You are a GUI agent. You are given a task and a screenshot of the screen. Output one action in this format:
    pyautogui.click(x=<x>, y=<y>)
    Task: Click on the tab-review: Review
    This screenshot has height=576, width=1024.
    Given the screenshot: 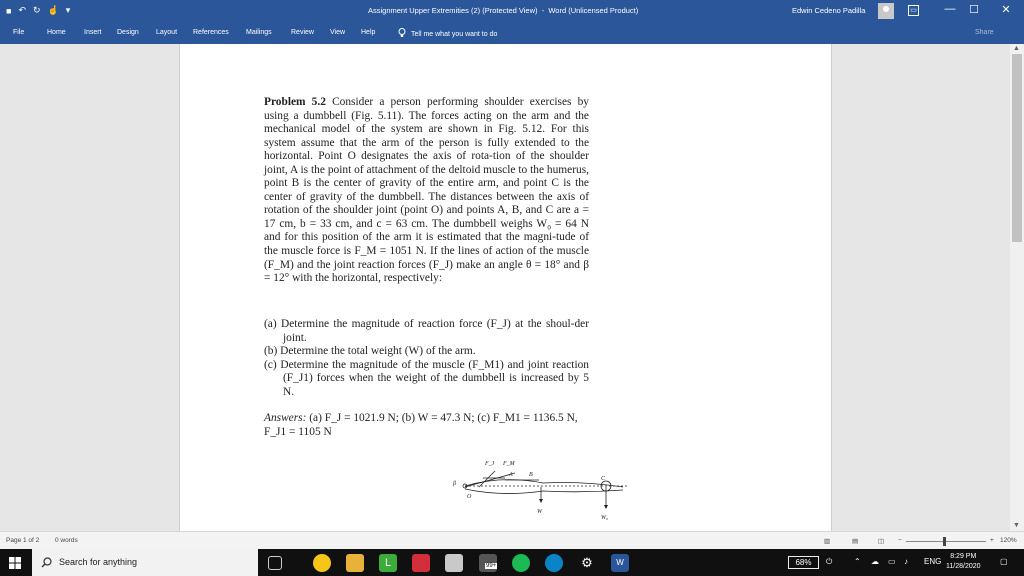 What is the action you would take?
    pyautogui.click(x=302, y=32)
    